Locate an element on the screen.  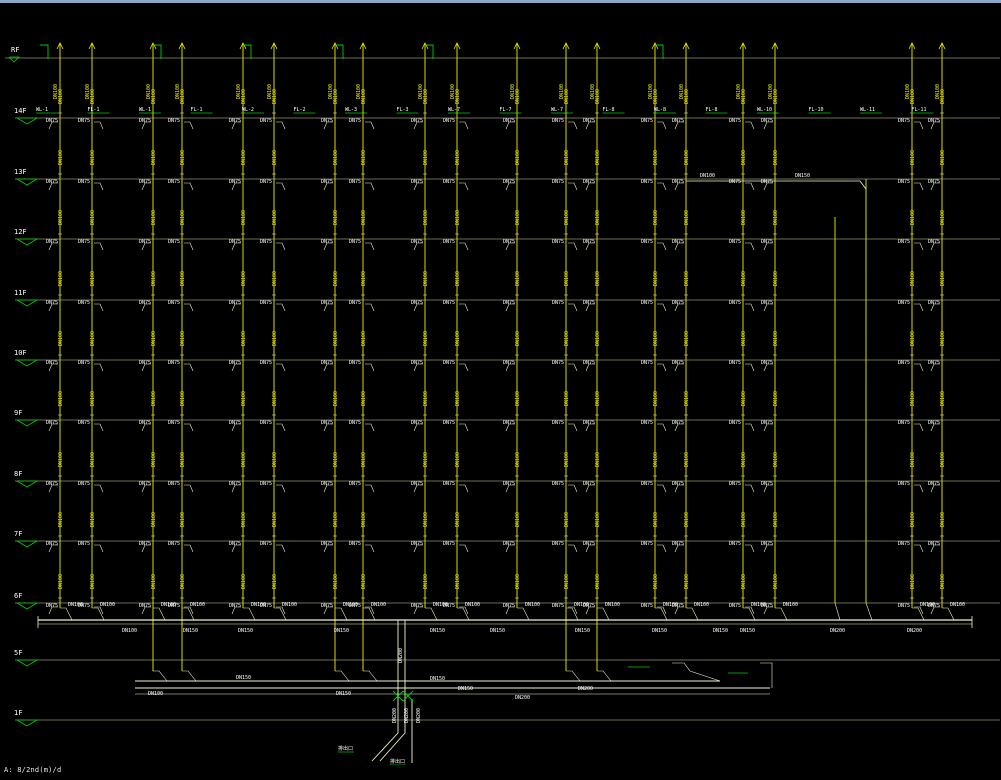
riser-mid-size-4-13: DN100 is located at coordinates (656, 338).